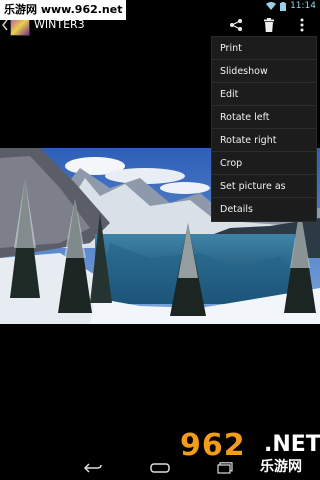 The image size is (320, 480). What do you see at coordinates (264, 163) in the screenshot?
I see `menu-item-crop: Crop` at bounding box center [264, 163].